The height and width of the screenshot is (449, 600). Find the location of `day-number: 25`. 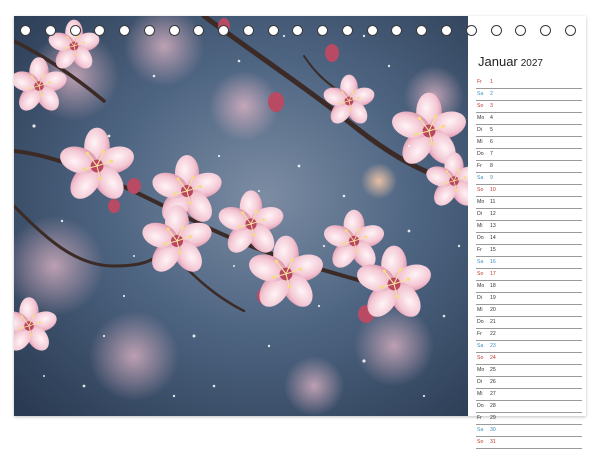

day-number: 25 is located at coordinates (493, 370).